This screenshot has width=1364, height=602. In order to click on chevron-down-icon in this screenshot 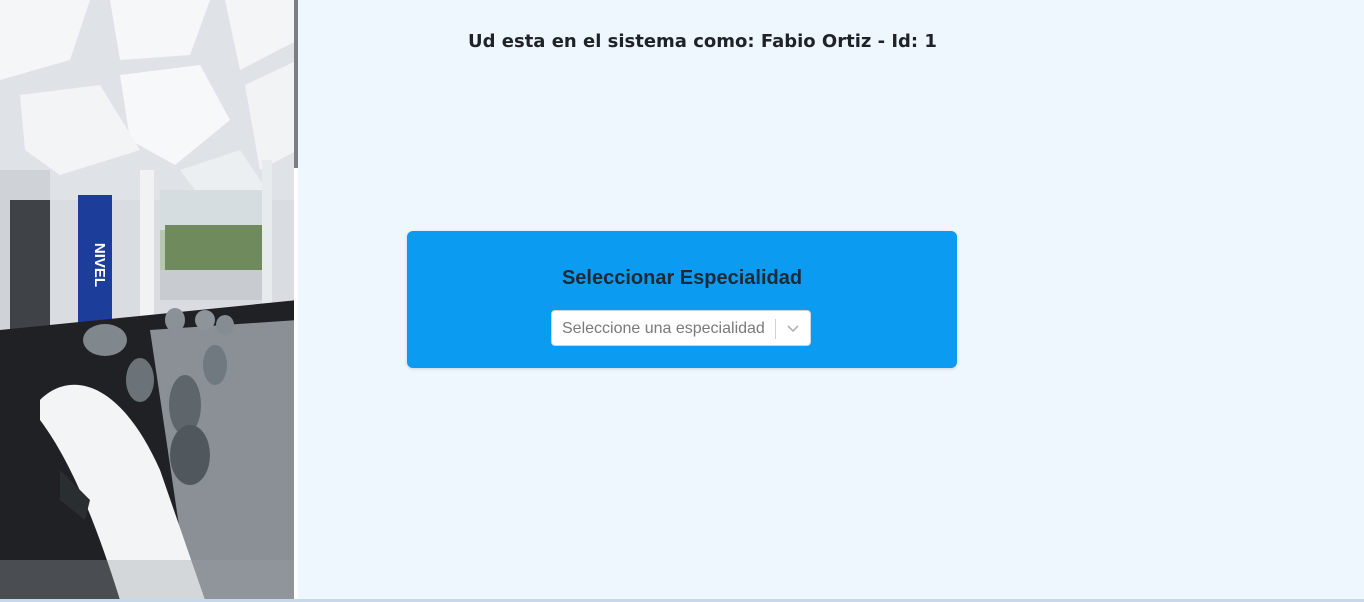, I will do `click(793, 329)`.